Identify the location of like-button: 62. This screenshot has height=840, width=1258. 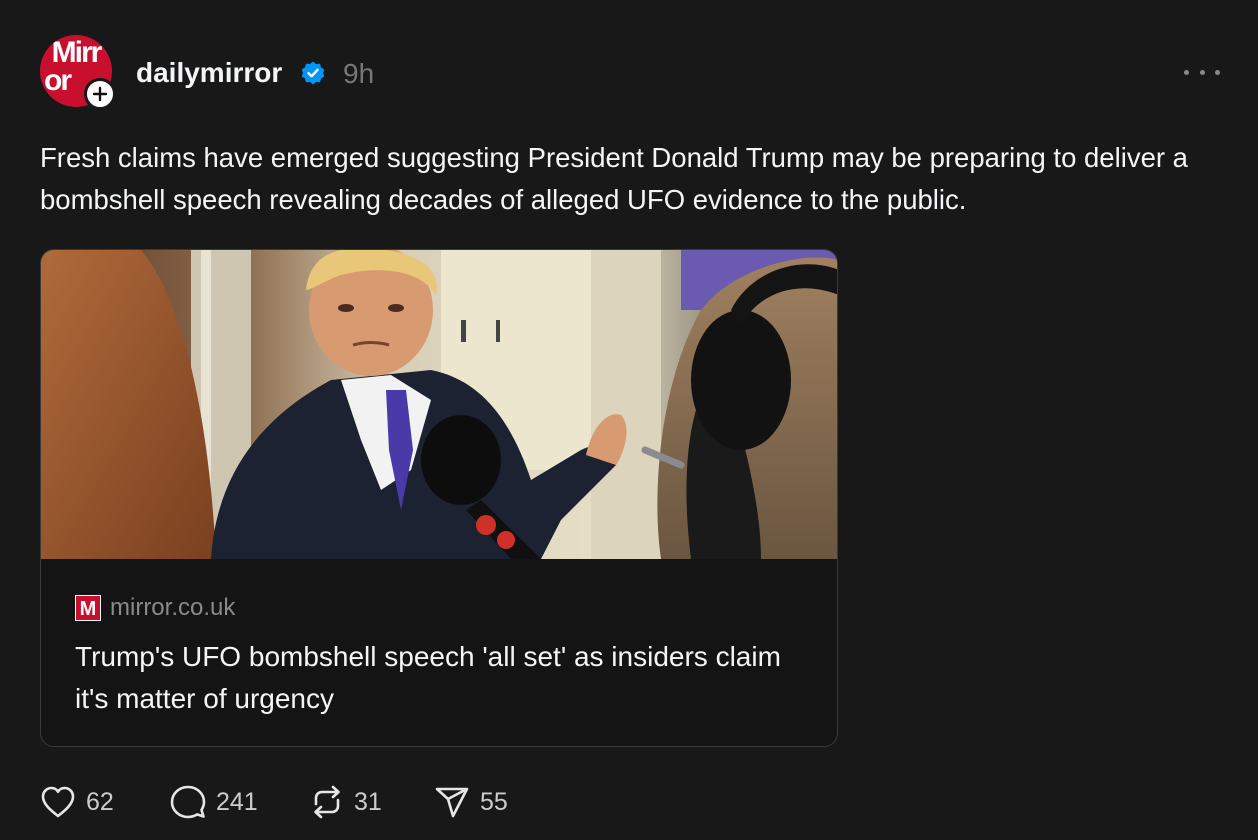
(105, 802).